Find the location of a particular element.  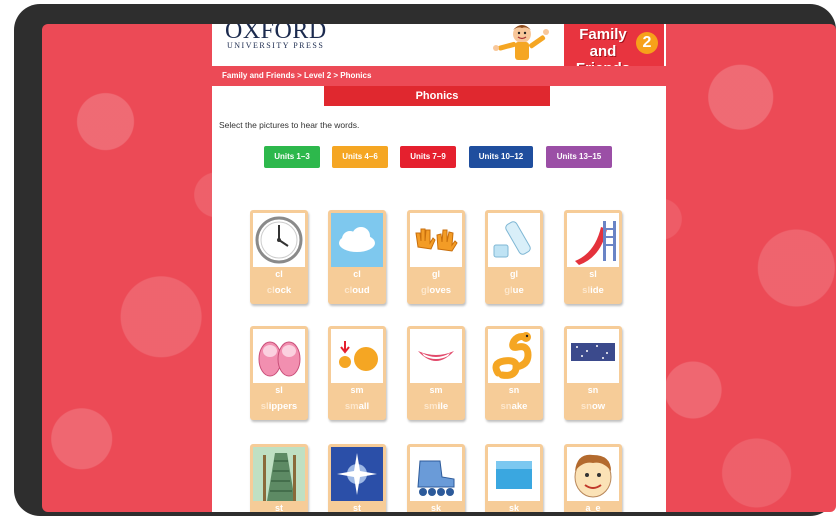

phonics-card-gloves: gl gloves is located at coordinates (436, 257).